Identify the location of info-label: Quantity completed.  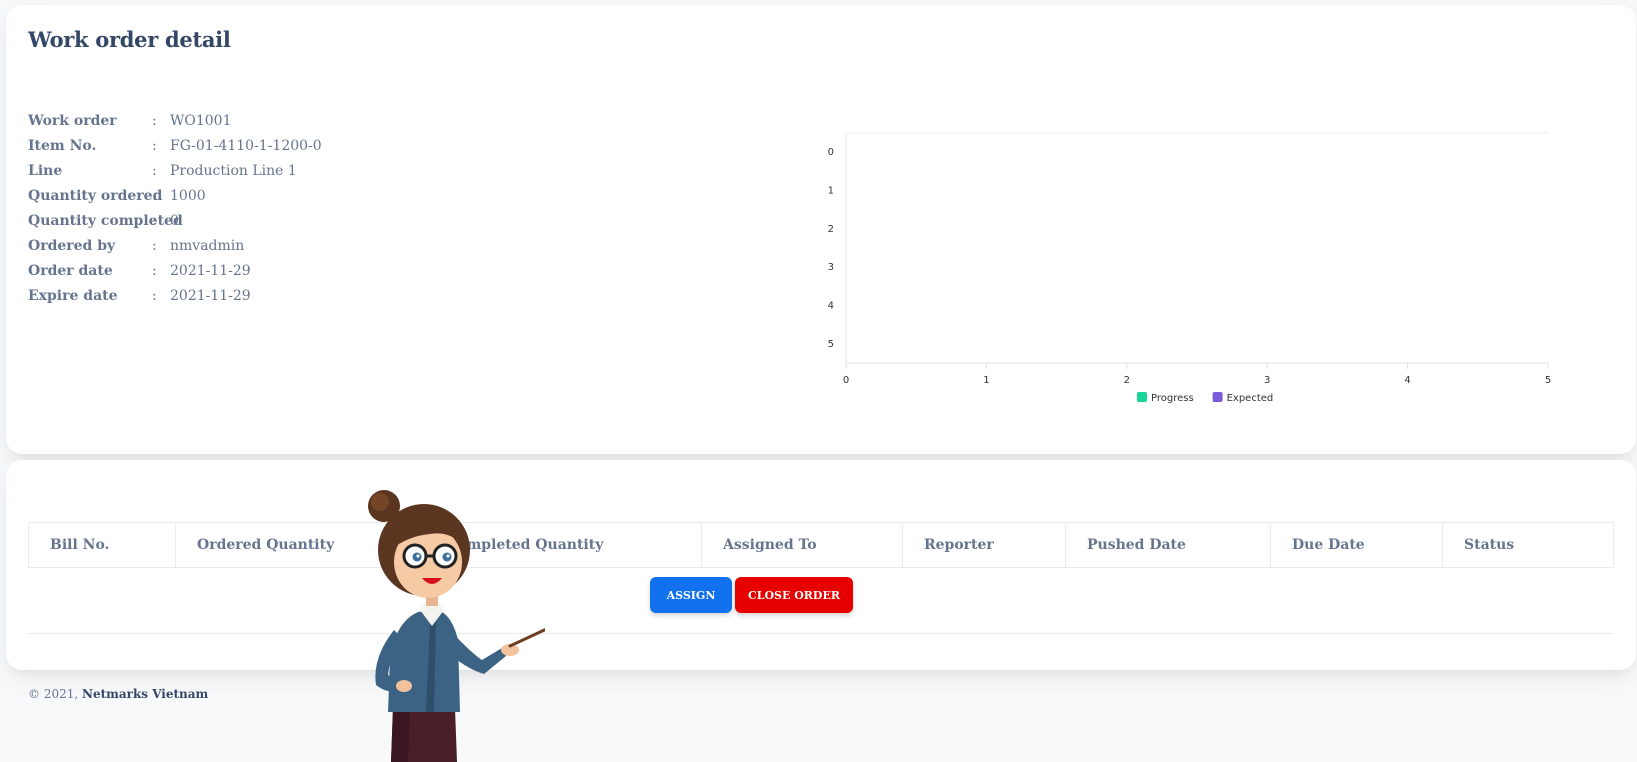
(105, 221).